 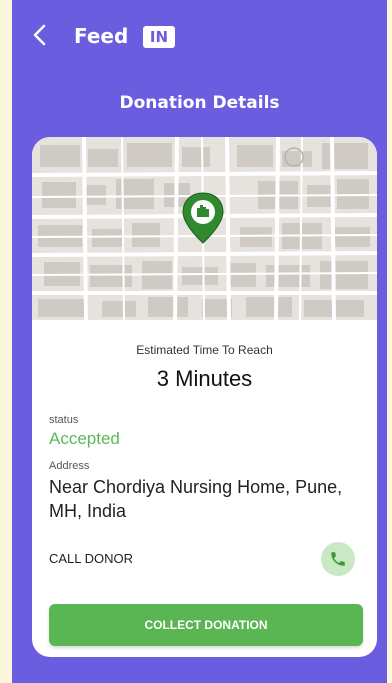 I want to click on call-donor-label: CALL DONOR, so click(x=91, y=558).